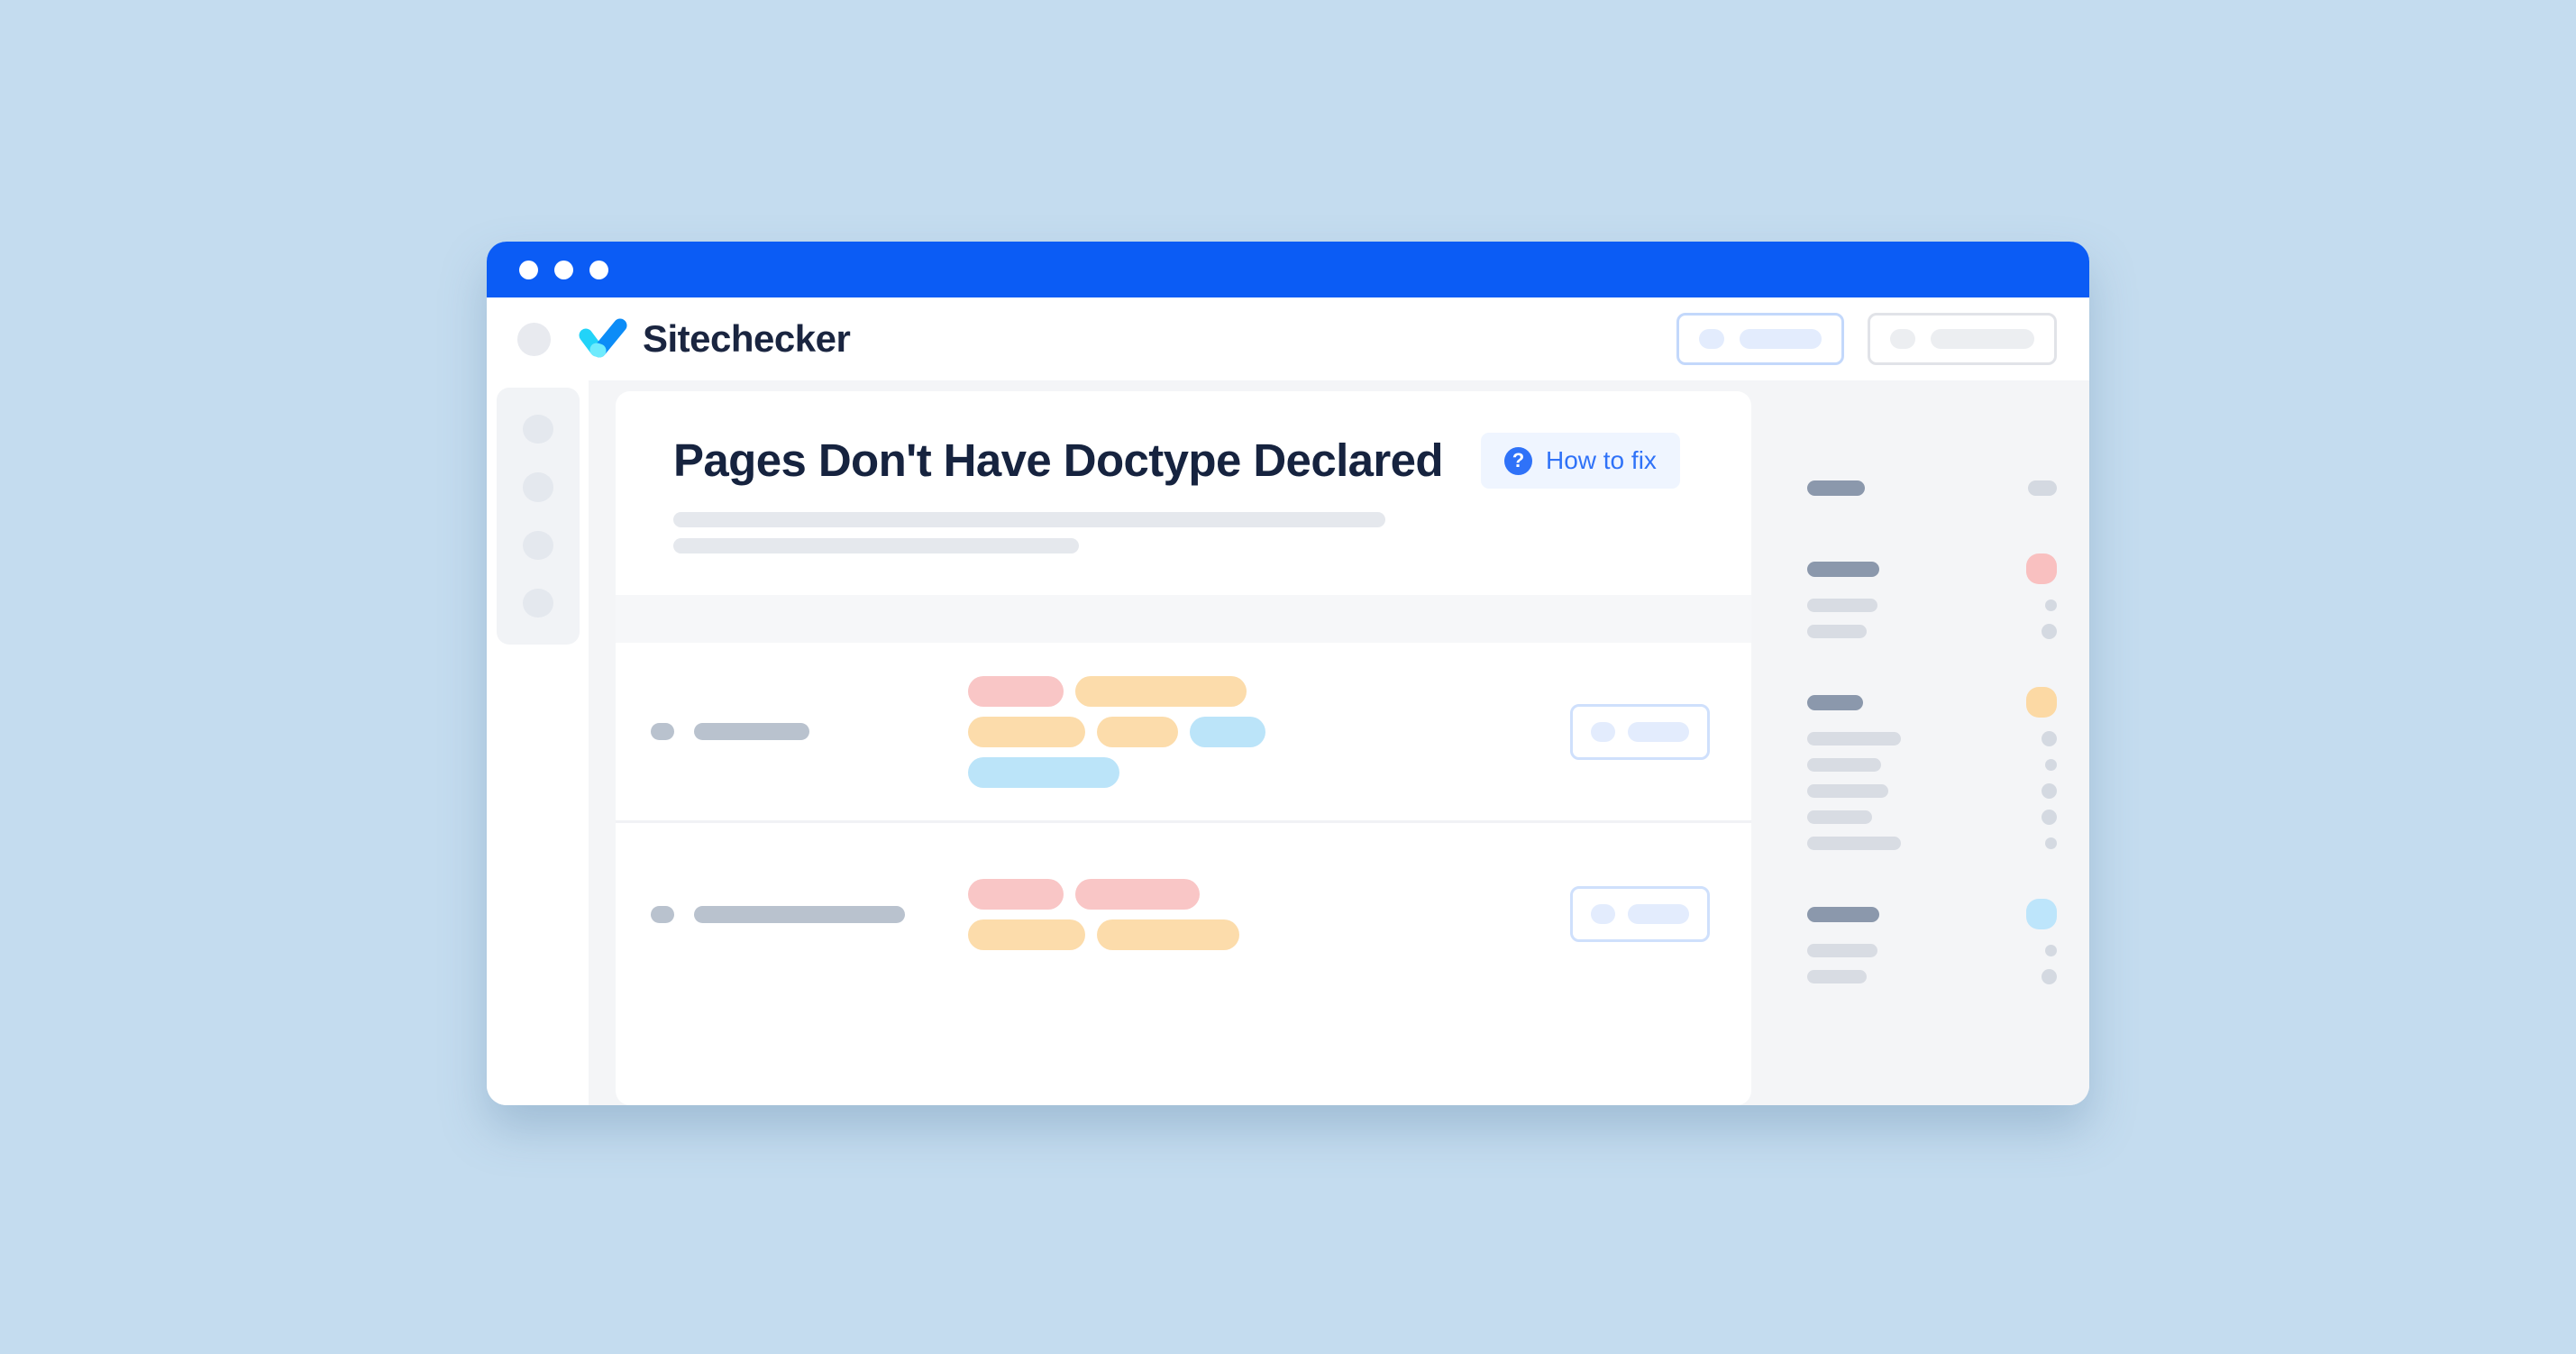  What do you see at coordinates (1601, 460) in the screenshot?
I see `how-to-fix-label: How to fix` at bounding box center [1601, 460].